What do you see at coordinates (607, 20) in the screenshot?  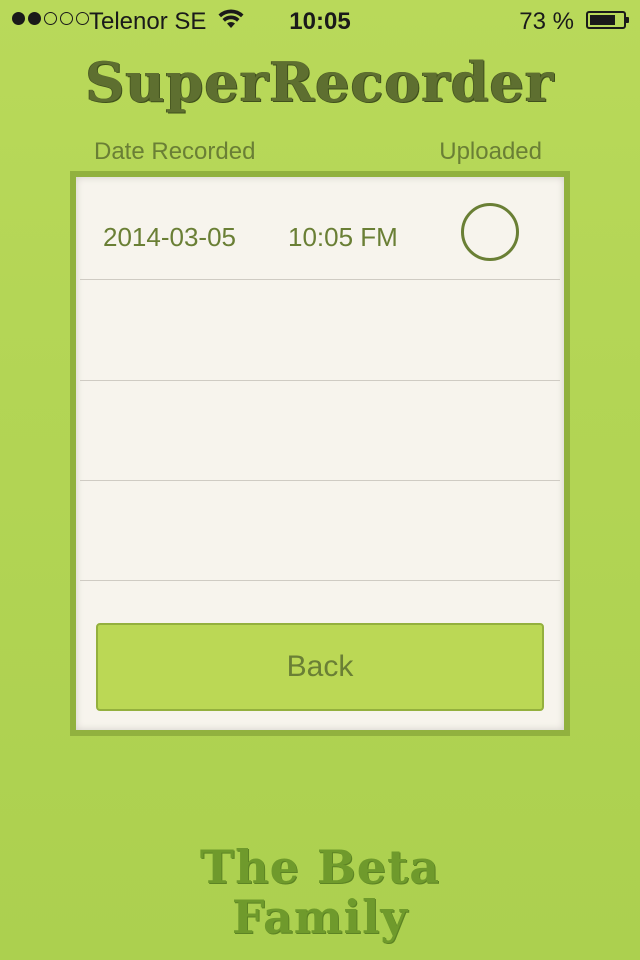 I see `battery-icon` at bounding box center [607, 20].